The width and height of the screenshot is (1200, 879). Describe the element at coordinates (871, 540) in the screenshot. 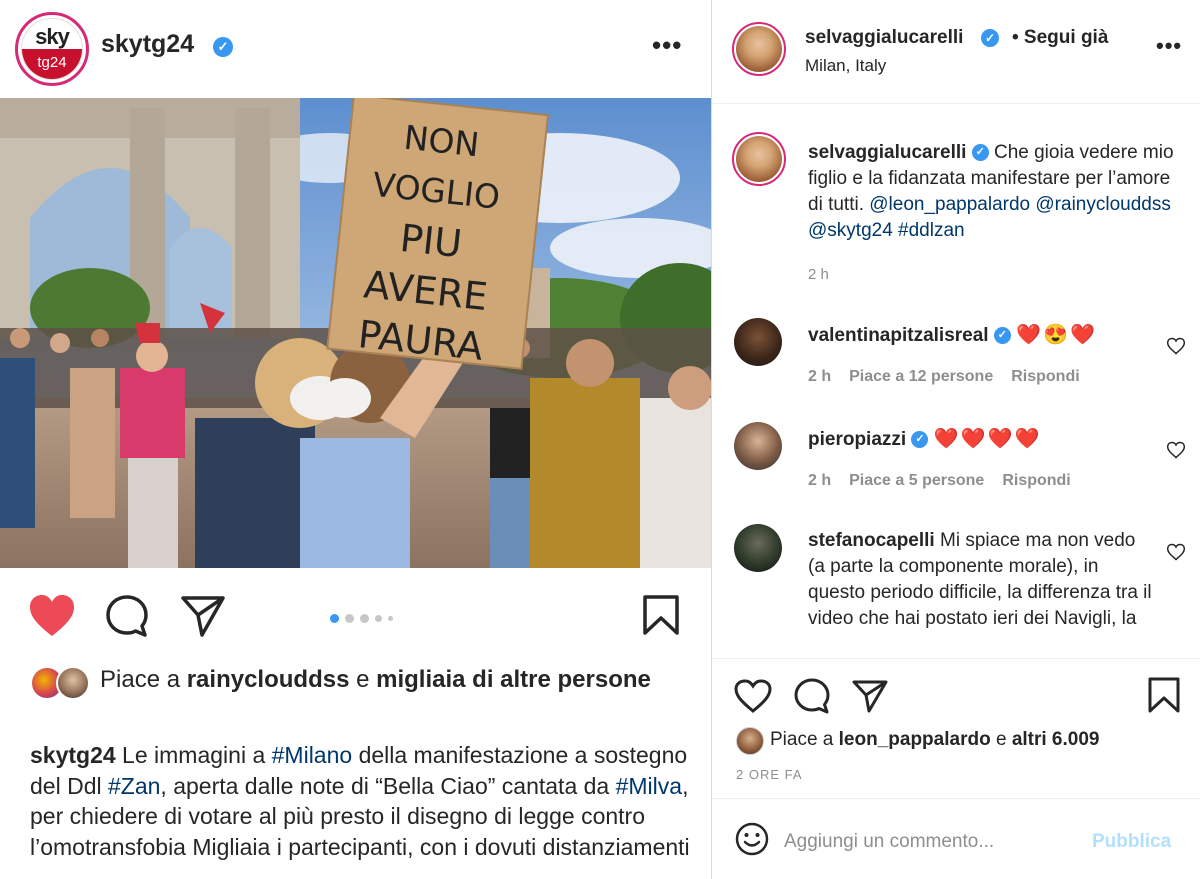

I see `comment-username: stefanocapelli` at that location.